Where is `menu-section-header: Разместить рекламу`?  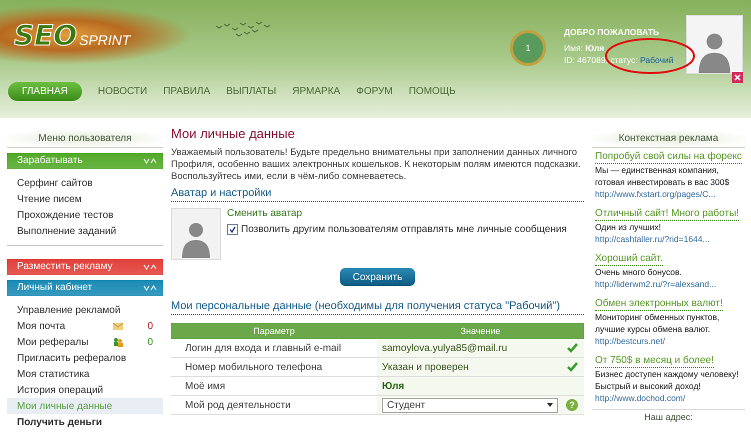
menu-section-header: Разместить рекламу is located at coordinates (85, 267).